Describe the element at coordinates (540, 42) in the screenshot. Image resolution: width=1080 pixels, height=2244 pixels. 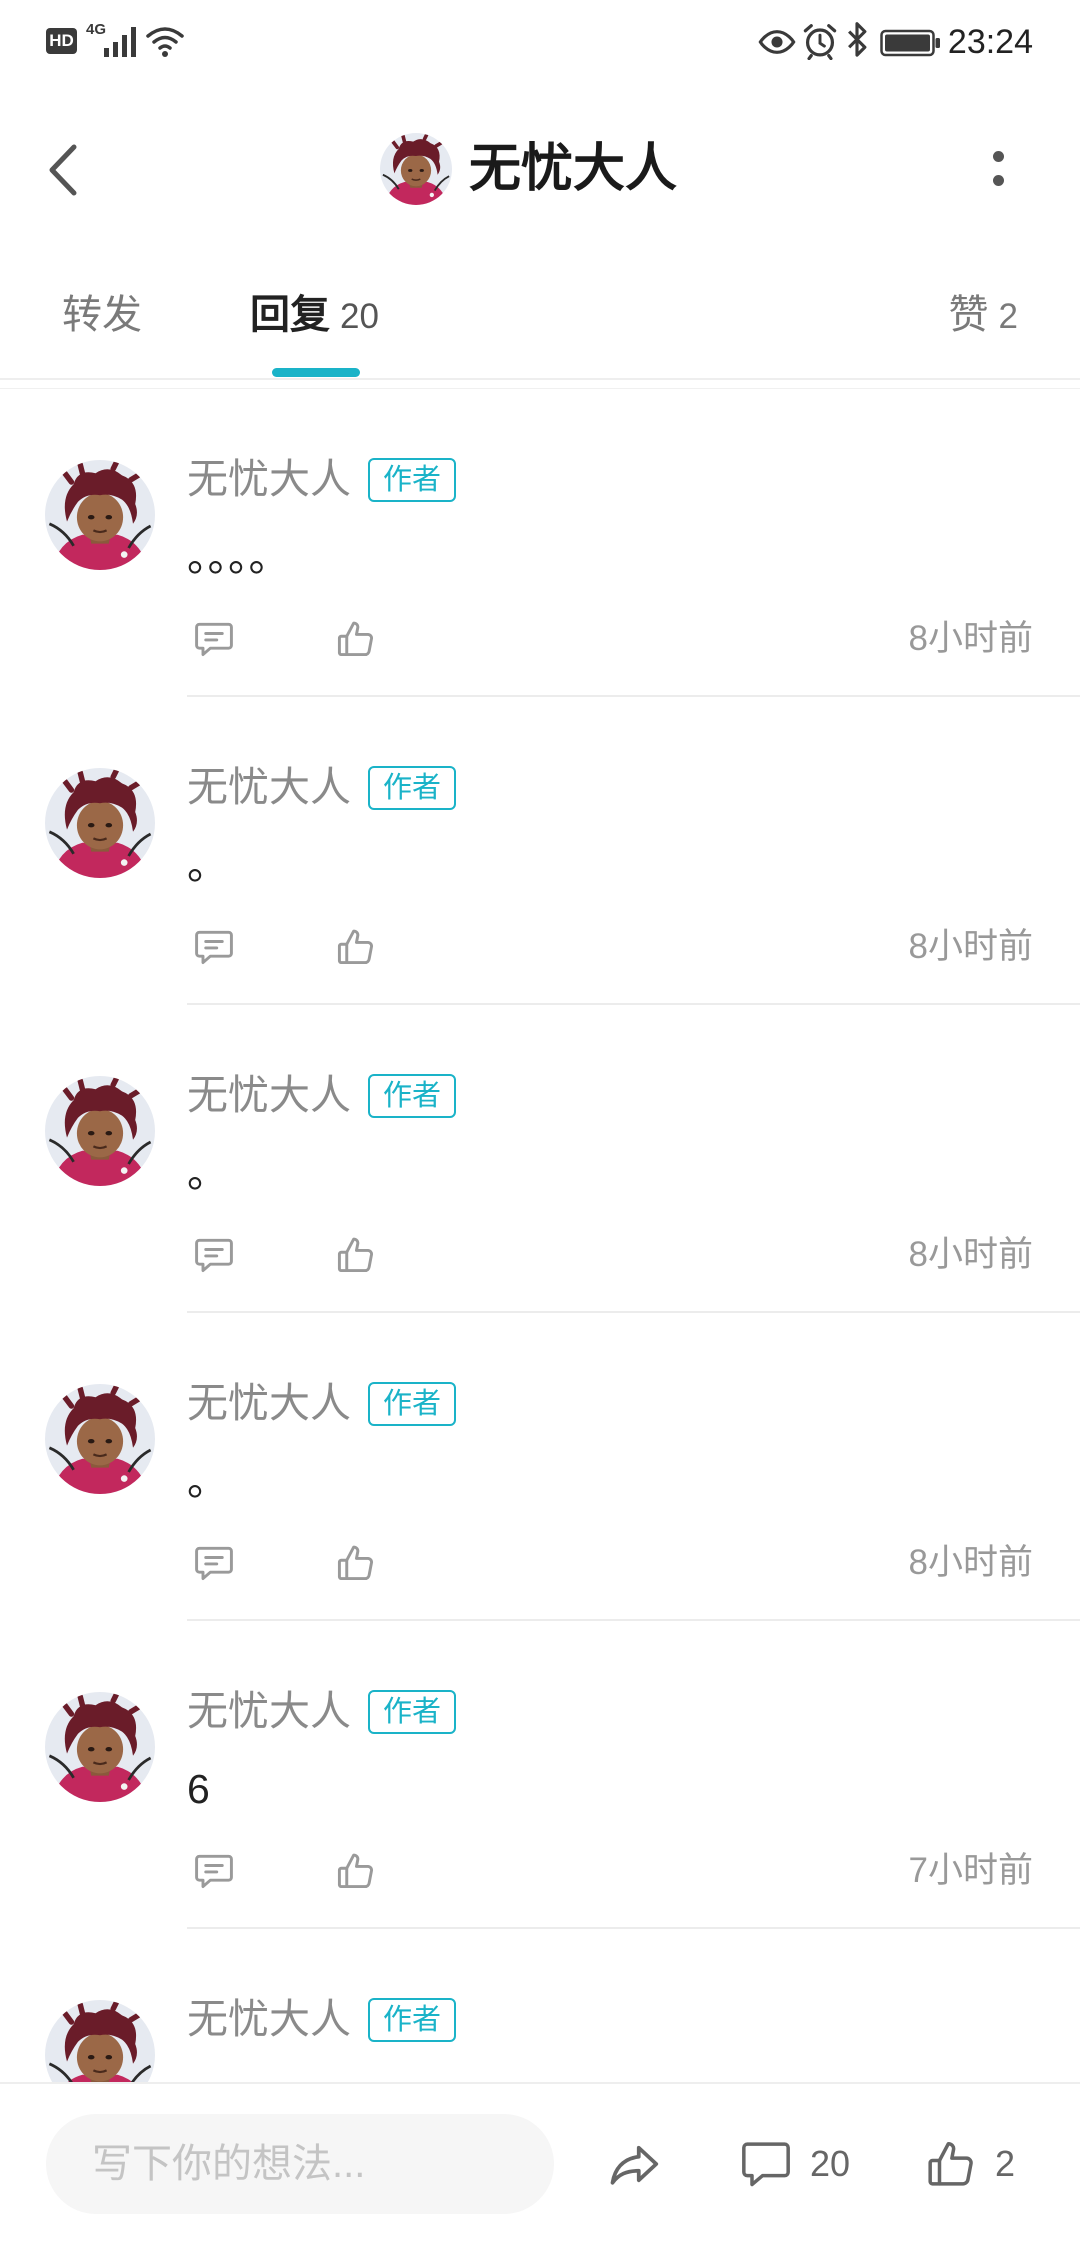
I see `status-bar: HD 4G 23:24` at that location.